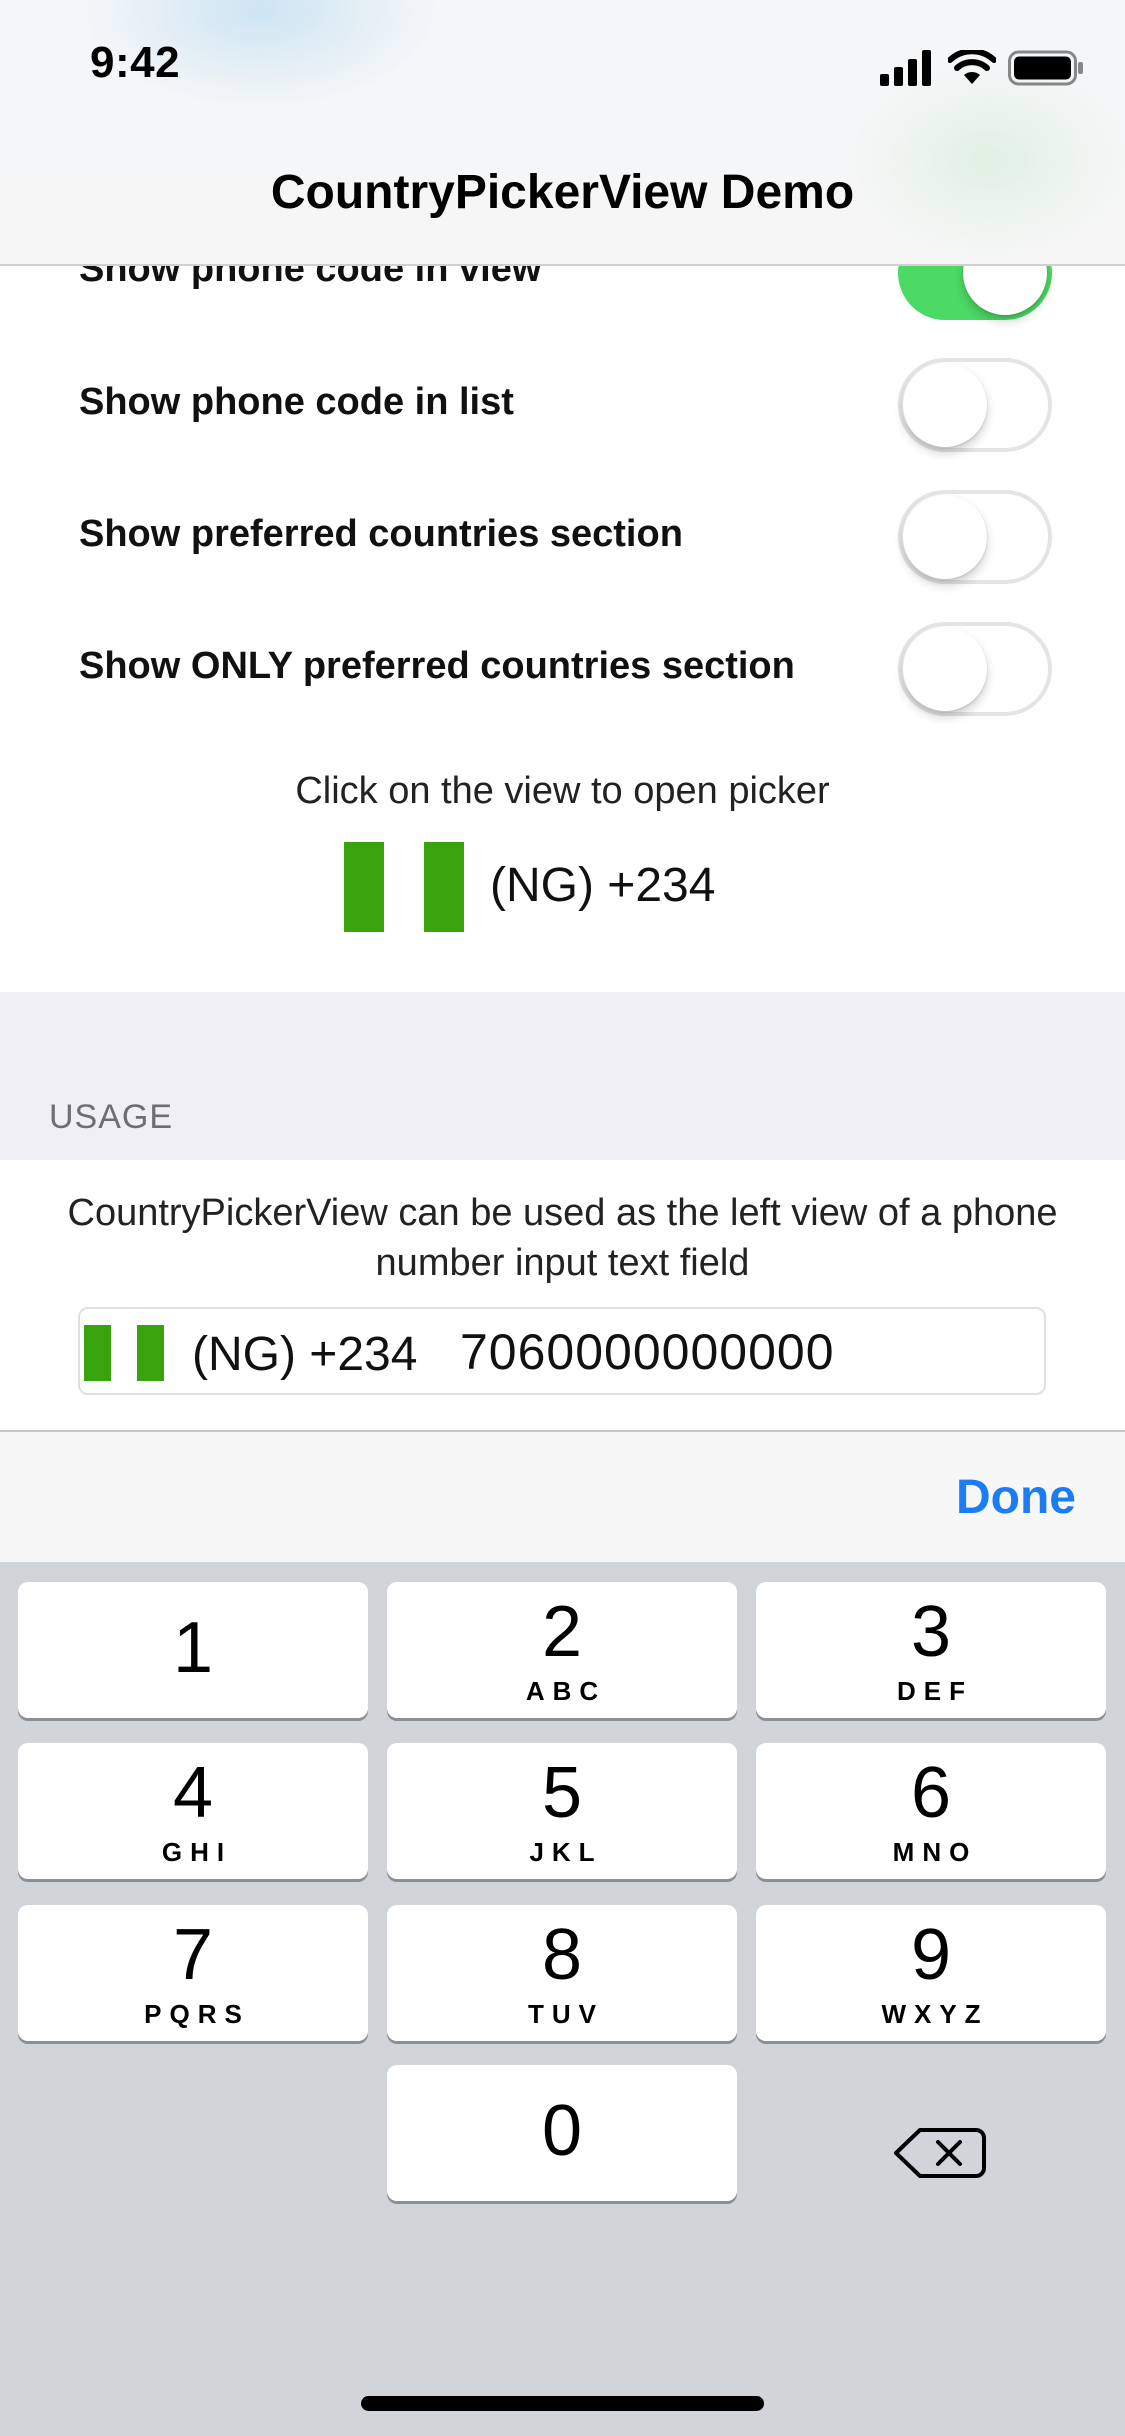 This screenshot has width=1125, height=2436. I want to click on key-letters: DEF, so click(935, 1691).